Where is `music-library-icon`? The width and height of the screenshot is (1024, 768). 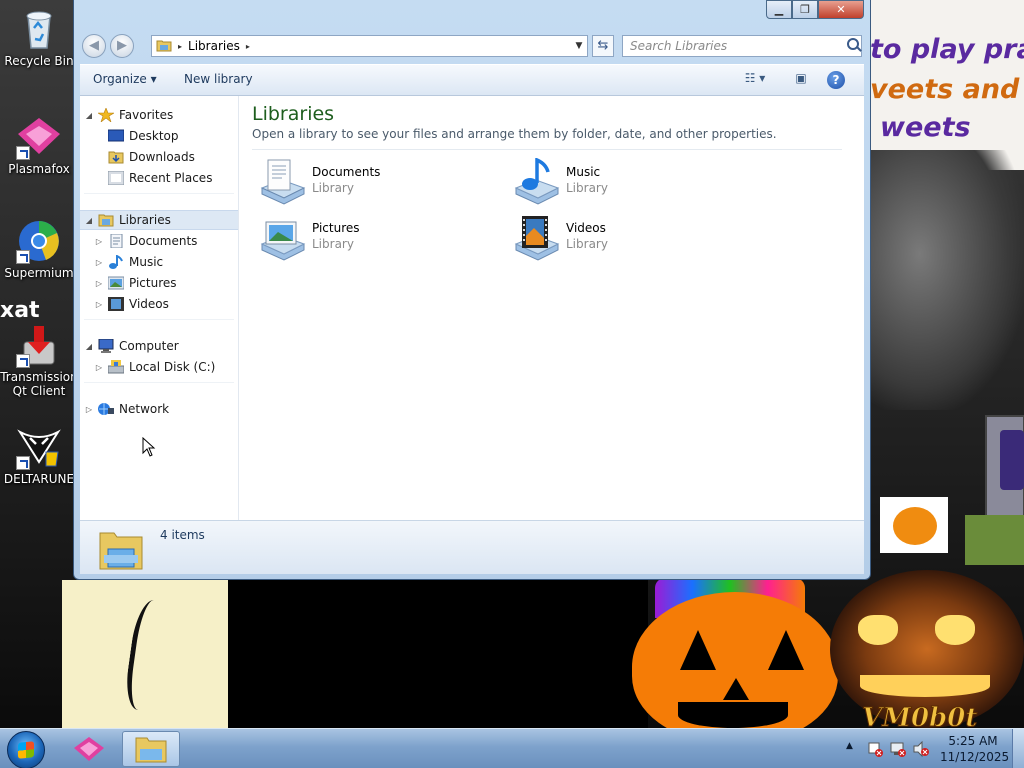
music-library-icon is located at coordinates (536, 181).